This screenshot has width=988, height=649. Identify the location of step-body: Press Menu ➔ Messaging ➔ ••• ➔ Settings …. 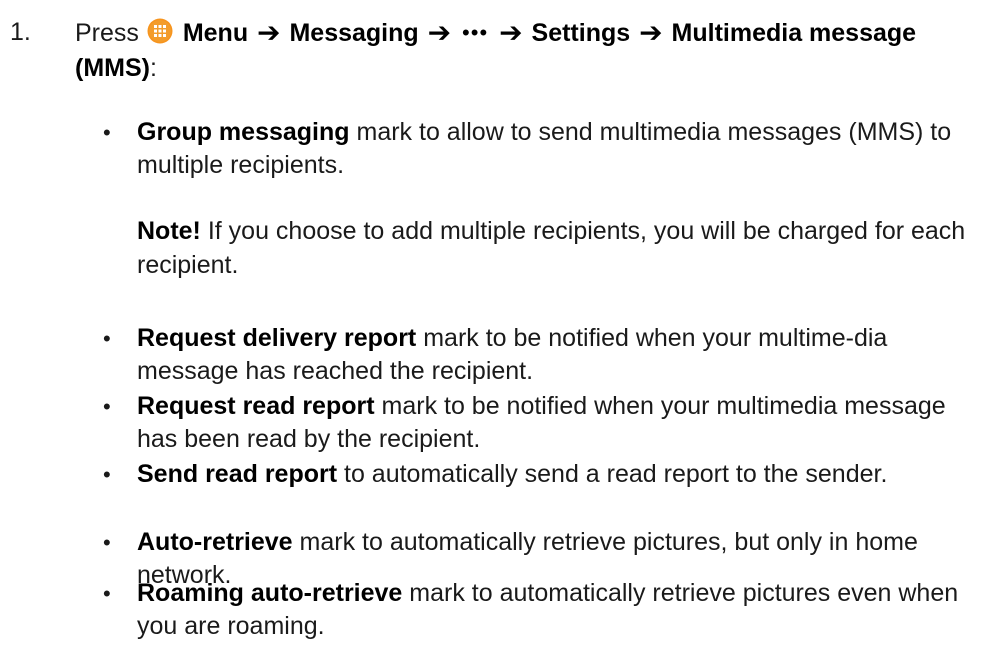
(527, 50).